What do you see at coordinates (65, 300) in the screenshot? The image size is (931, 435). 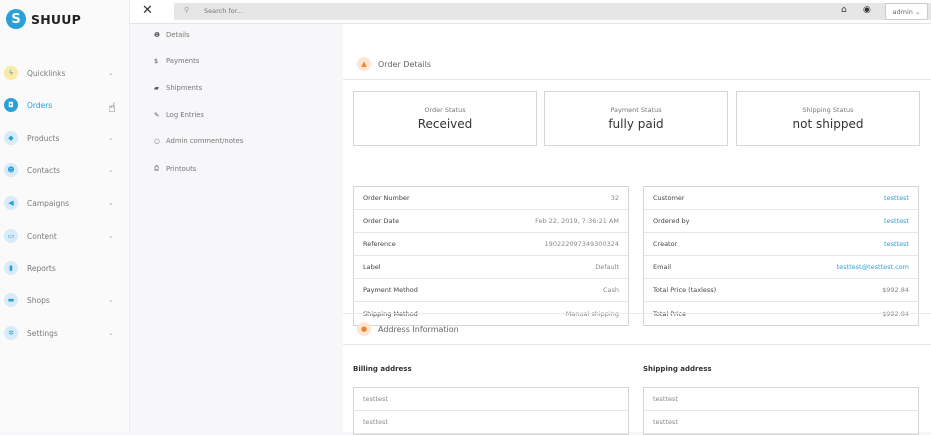 I see `sidebar-item: ▬ Shops ⌄` at bounding box center [65, 300].